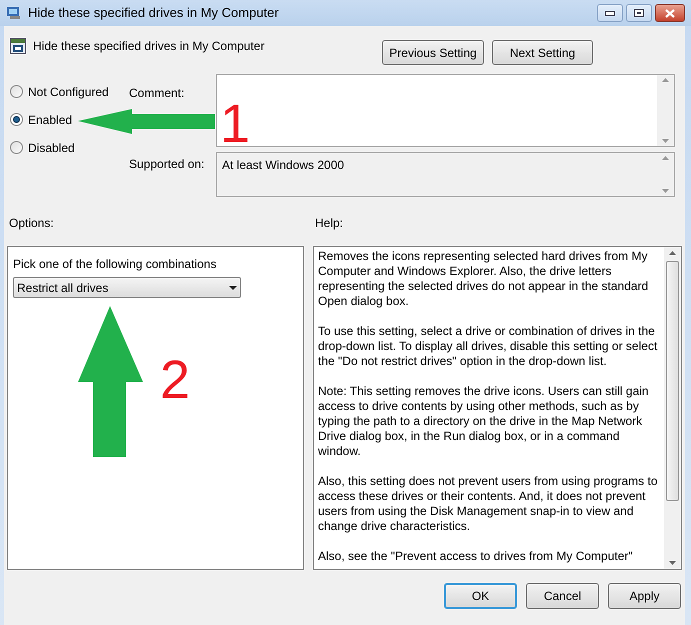 This screenshot has width=691, height=625. Describe the element at coordinates (480, 596) in the screenshot. I see `ok-button: OK` at that location.